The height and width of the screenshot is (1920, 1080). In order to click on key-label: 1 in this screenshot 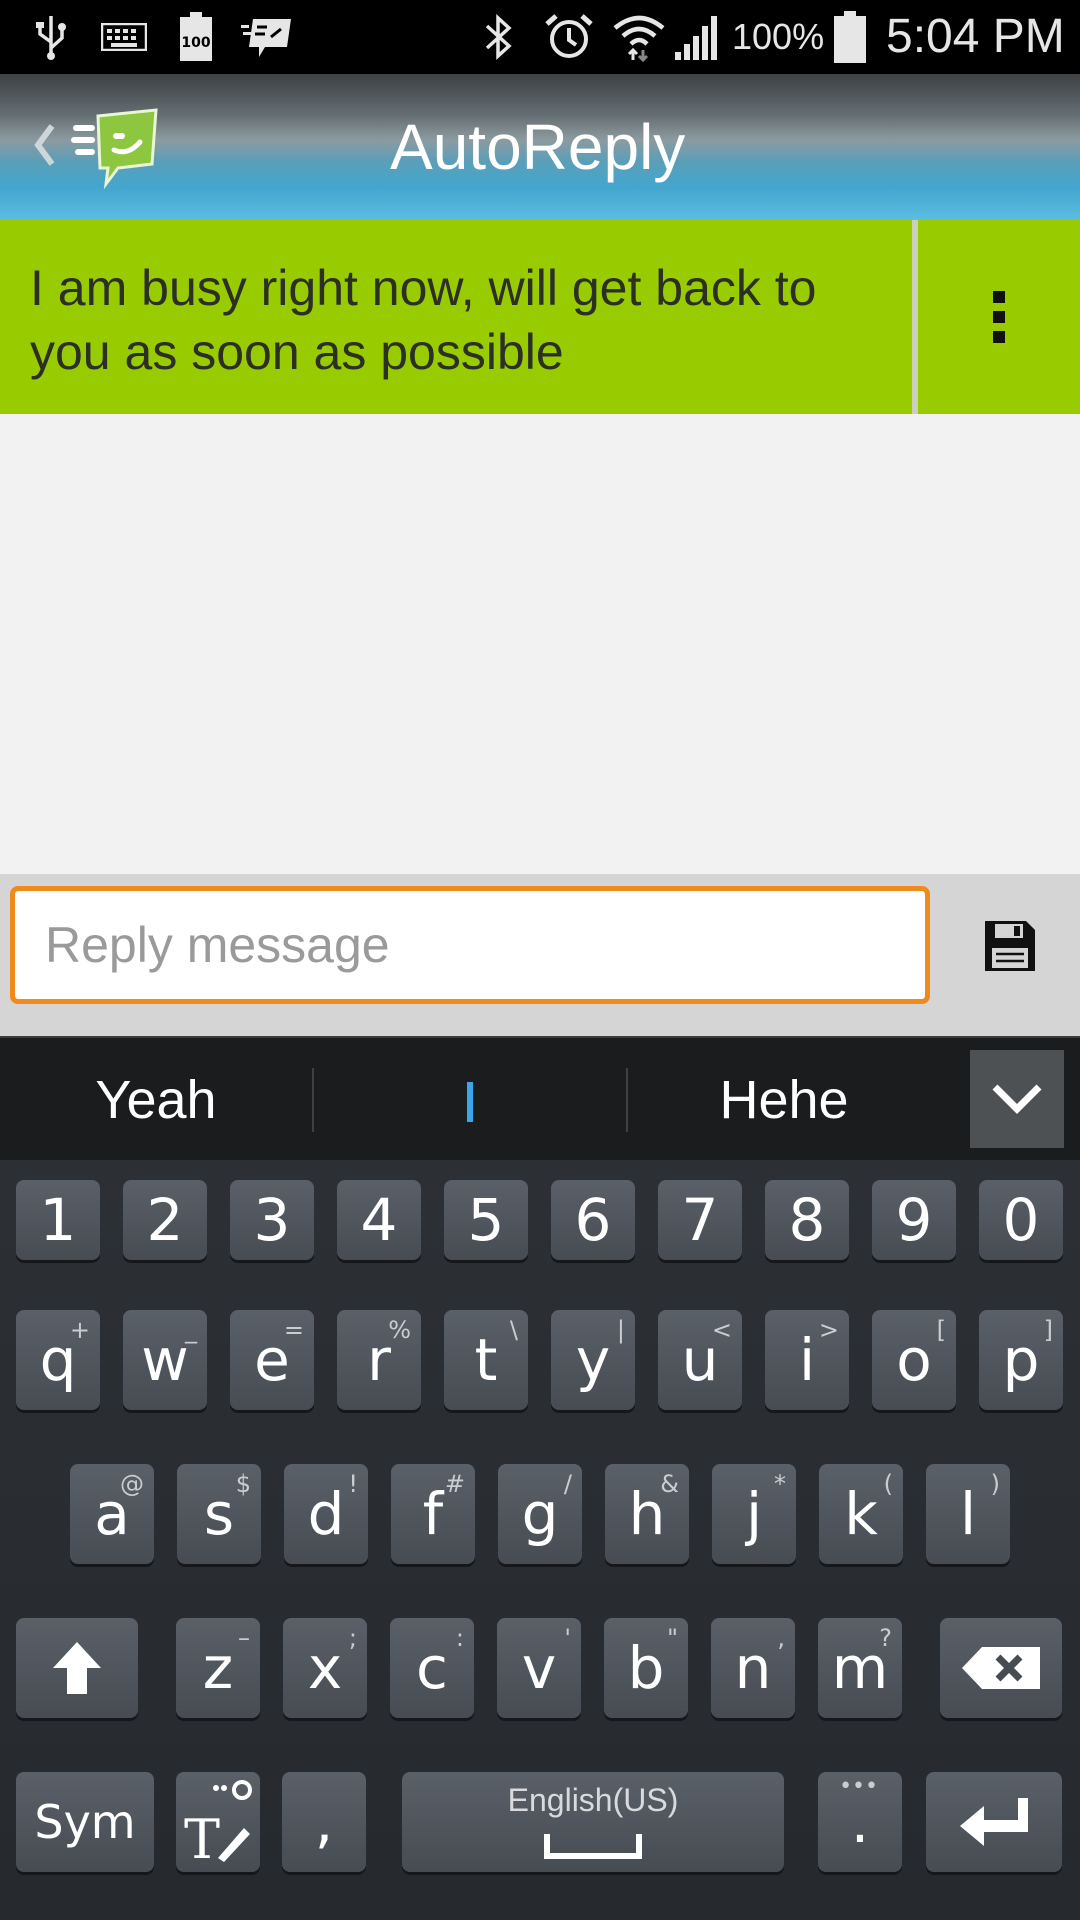, I will do `click(58, 1220)`.